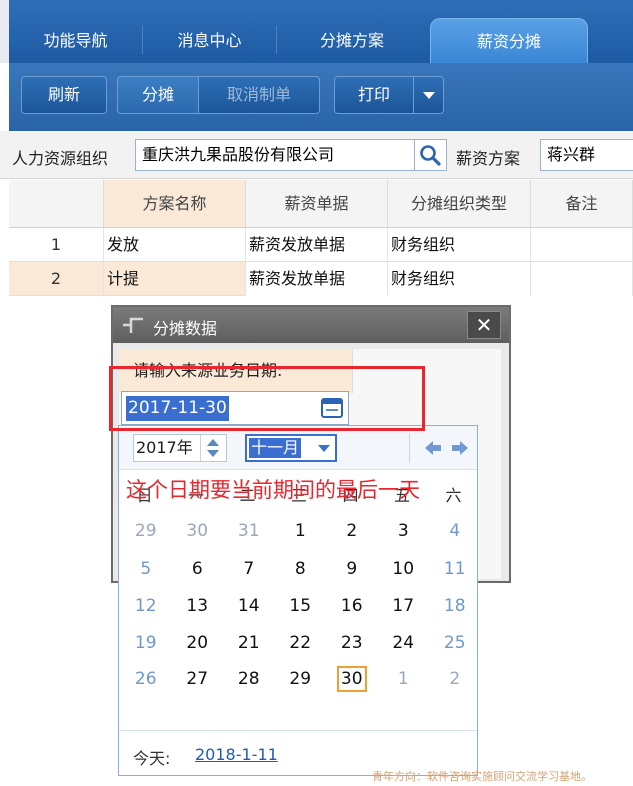  I want to click on calendar-day: 6, so click(197, 569).